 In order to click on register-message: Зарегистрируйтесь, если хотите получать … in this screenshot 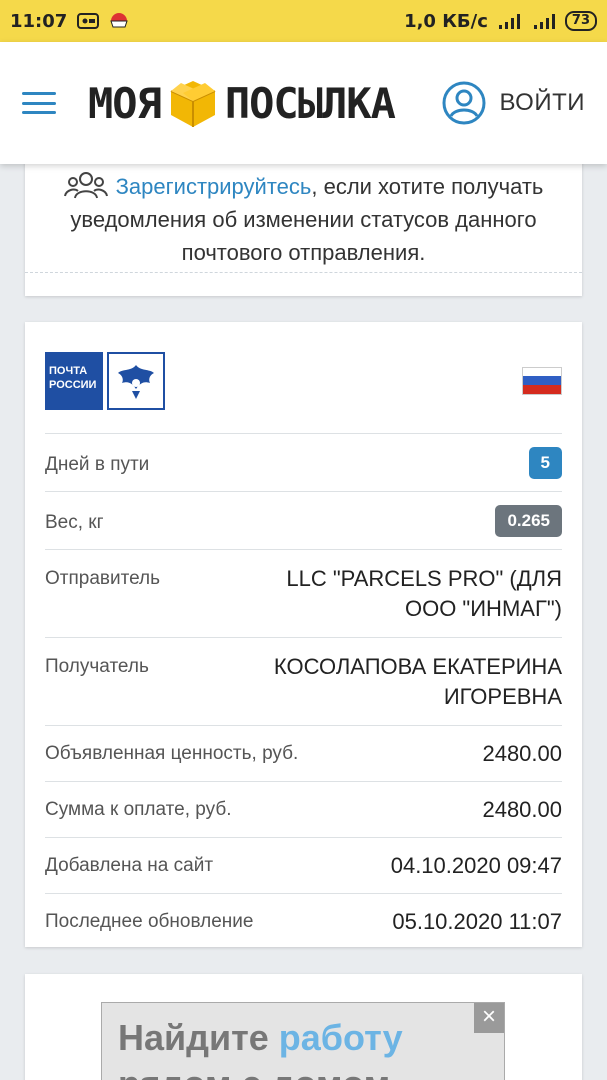, I will do `click(303, 209)`.